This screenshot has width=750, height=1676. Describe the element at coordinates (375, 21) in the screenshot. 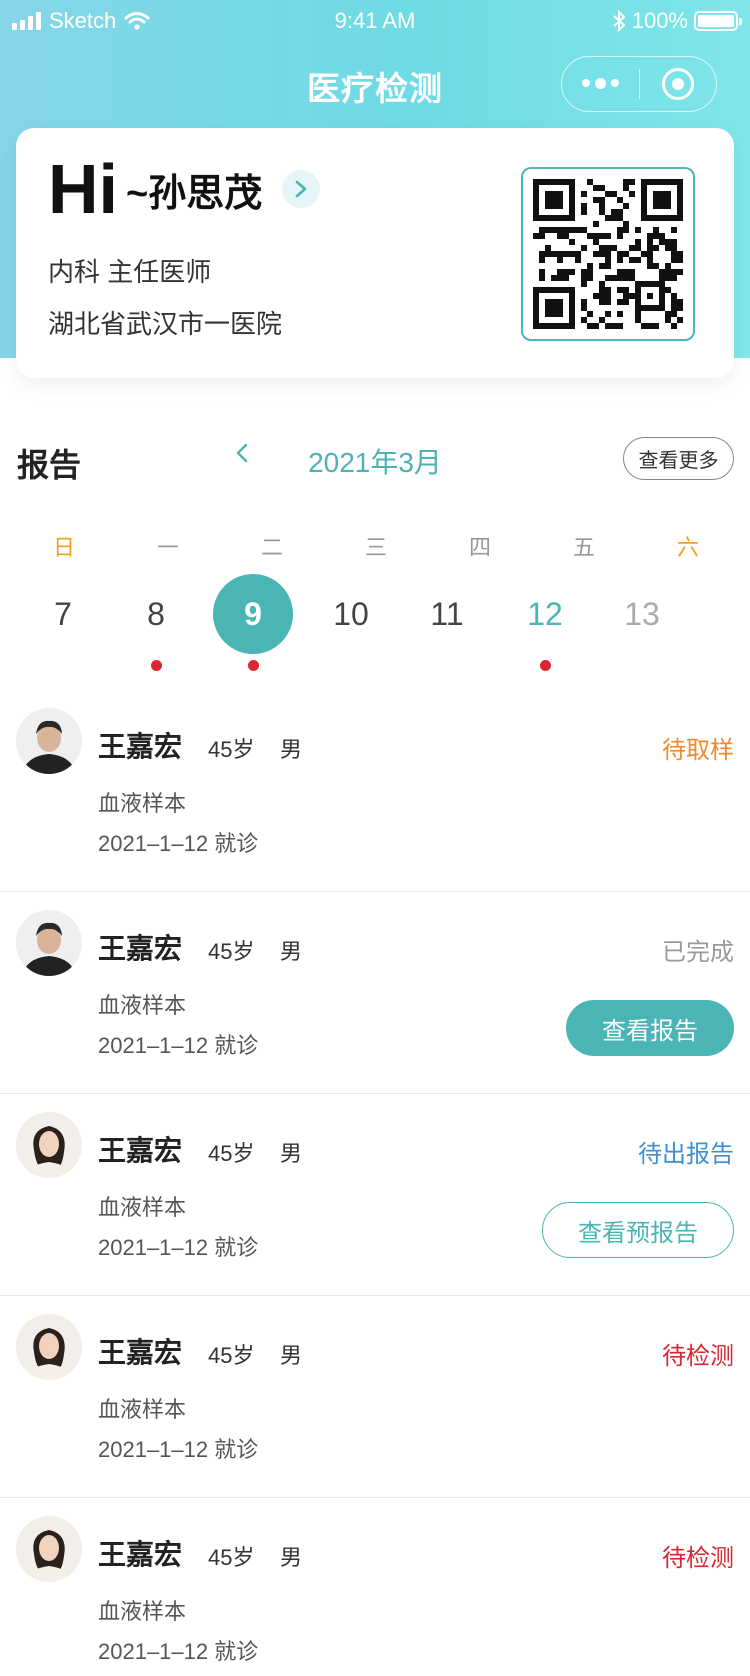

I see `status-bar: Sketch 9:41 AM 100%` at that location.